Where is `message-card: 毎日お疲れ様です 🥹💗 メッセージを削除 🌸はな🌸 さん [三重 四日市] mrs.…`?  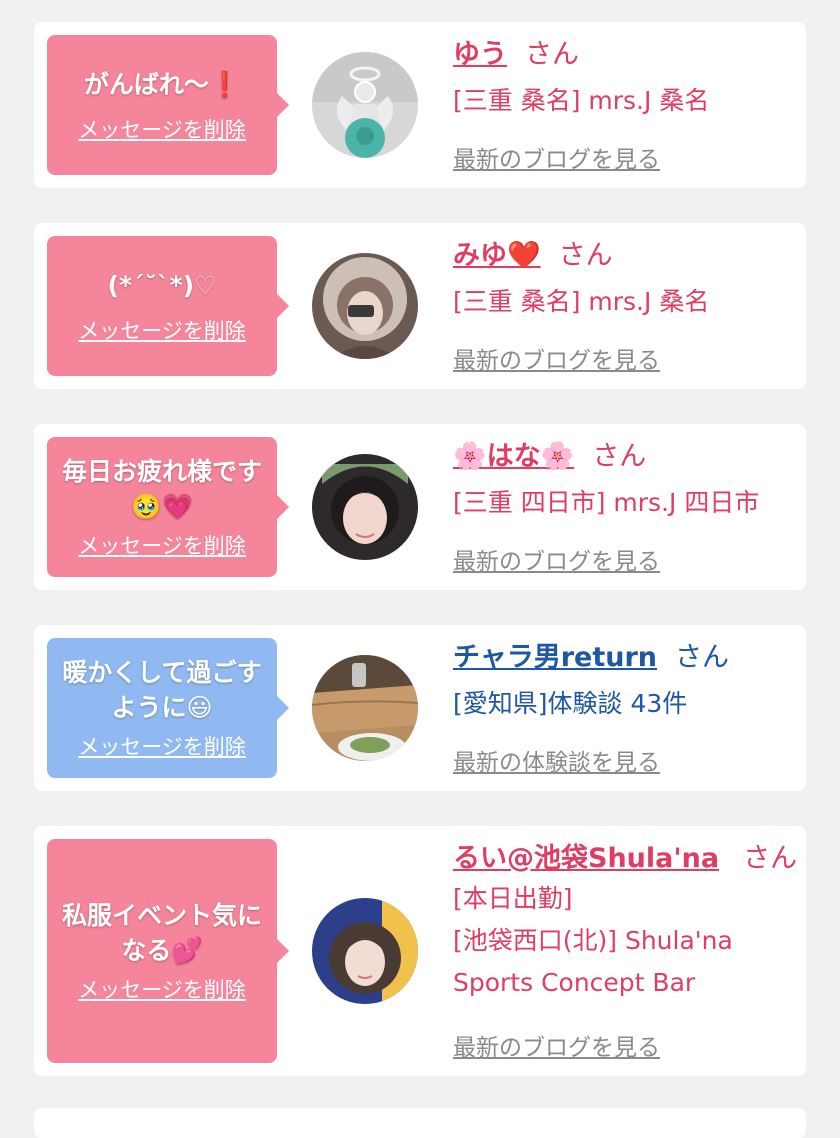 message-card: 毎日お疲れ様です 🥹💗 メッセージを削除 🌸はな🌸 さん [三重 四日市] mrs.… is located at coordinates (420, 507).